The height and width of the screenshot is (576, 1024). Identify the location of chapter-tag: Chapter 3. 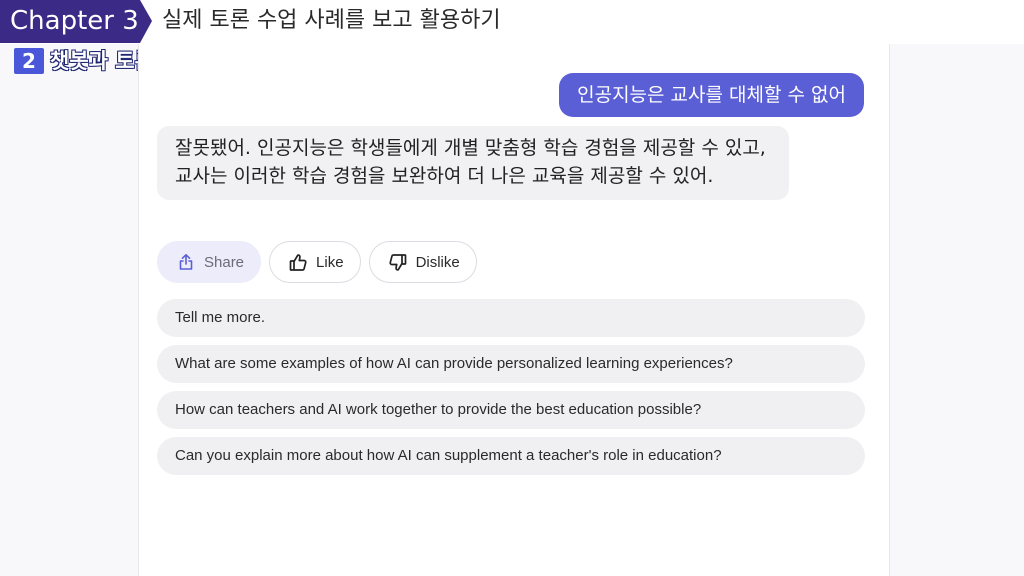
(76, 21).